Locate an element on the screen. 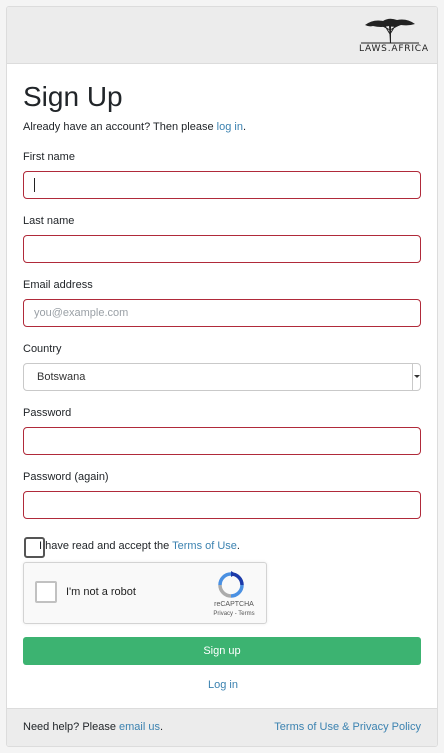  country-select: Botswana is located at coordinates (222, 377).